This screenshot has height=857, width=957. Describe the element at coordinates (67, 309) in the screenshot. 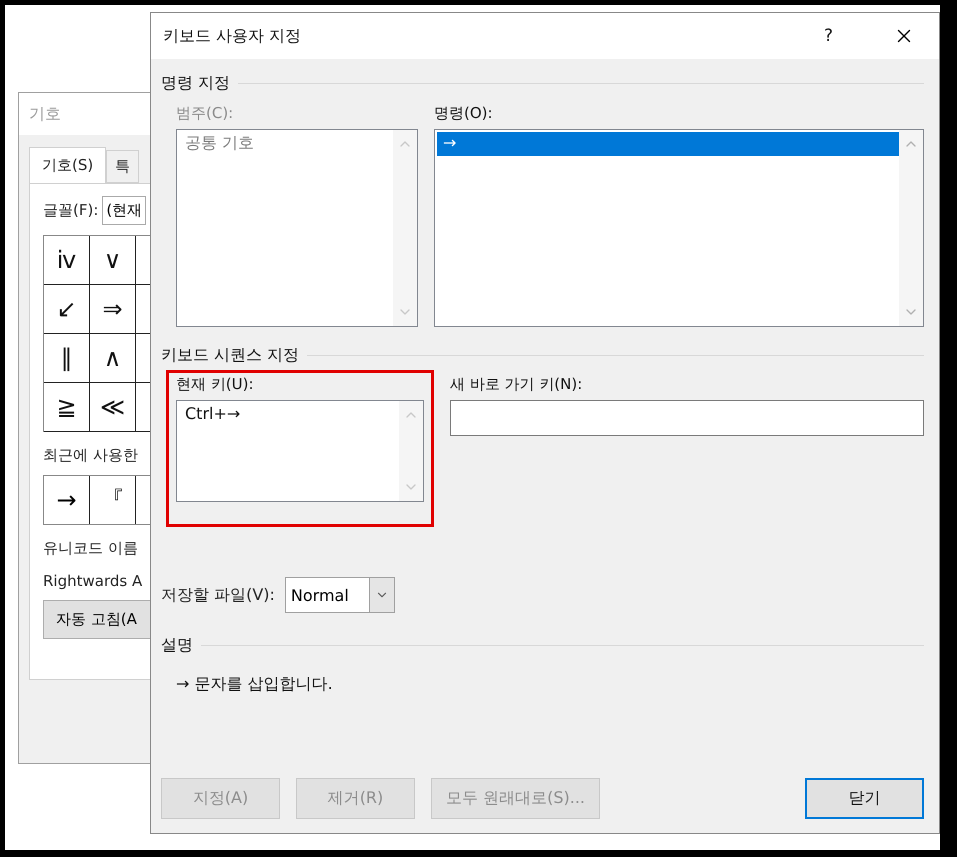

I see `symbol-cell: ↙` at that location.